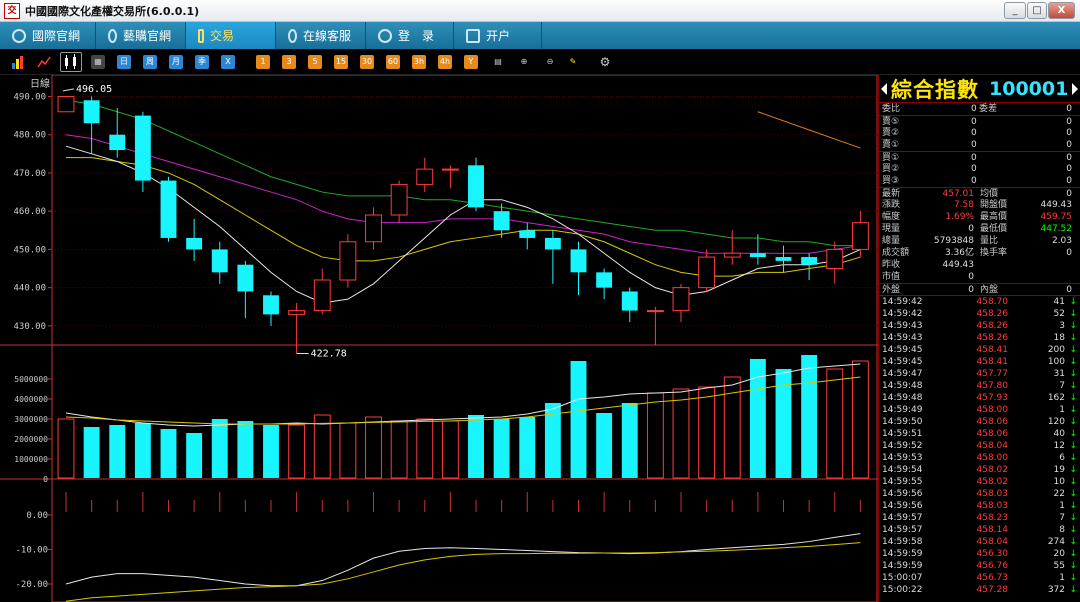  Describe the element at coordinates (1037, 10) in the screenshot. I see `maximize-button: □` at that location.